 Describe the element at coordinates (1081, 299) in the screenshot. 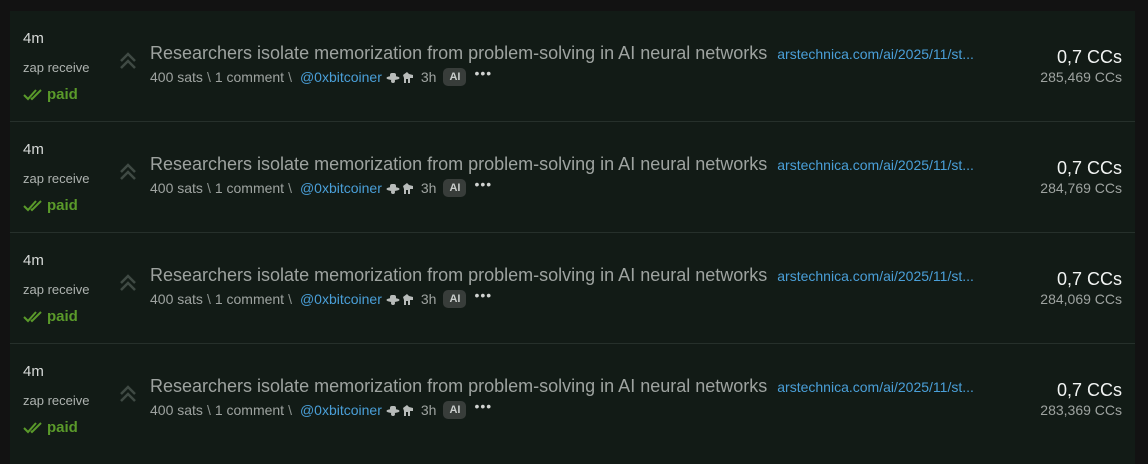

I see `running-balance: 284,069 CCs` at that location.